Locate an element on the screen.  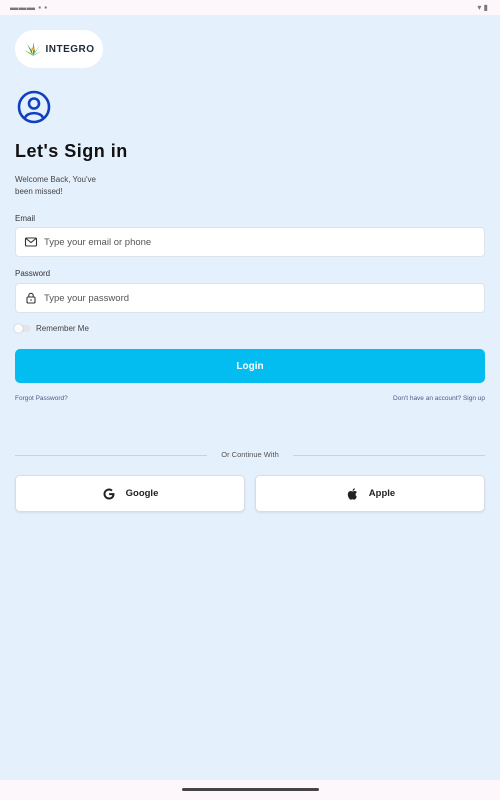
toggle-knob is located at coordinates (18, 328).